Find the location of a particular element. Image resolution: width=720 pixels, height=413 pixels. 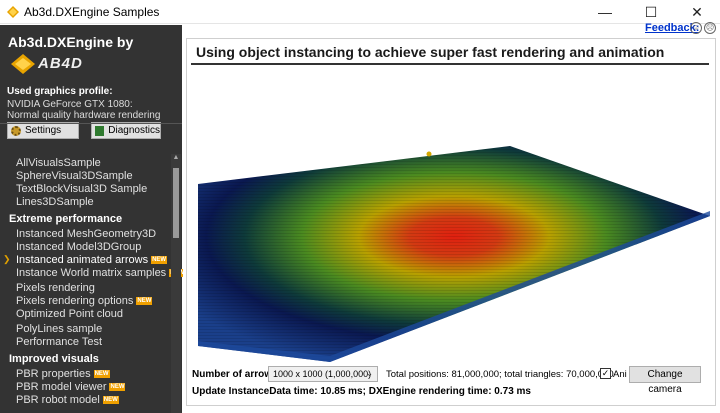

change-camera-button: Change camera is located at coordinates (665, 380).